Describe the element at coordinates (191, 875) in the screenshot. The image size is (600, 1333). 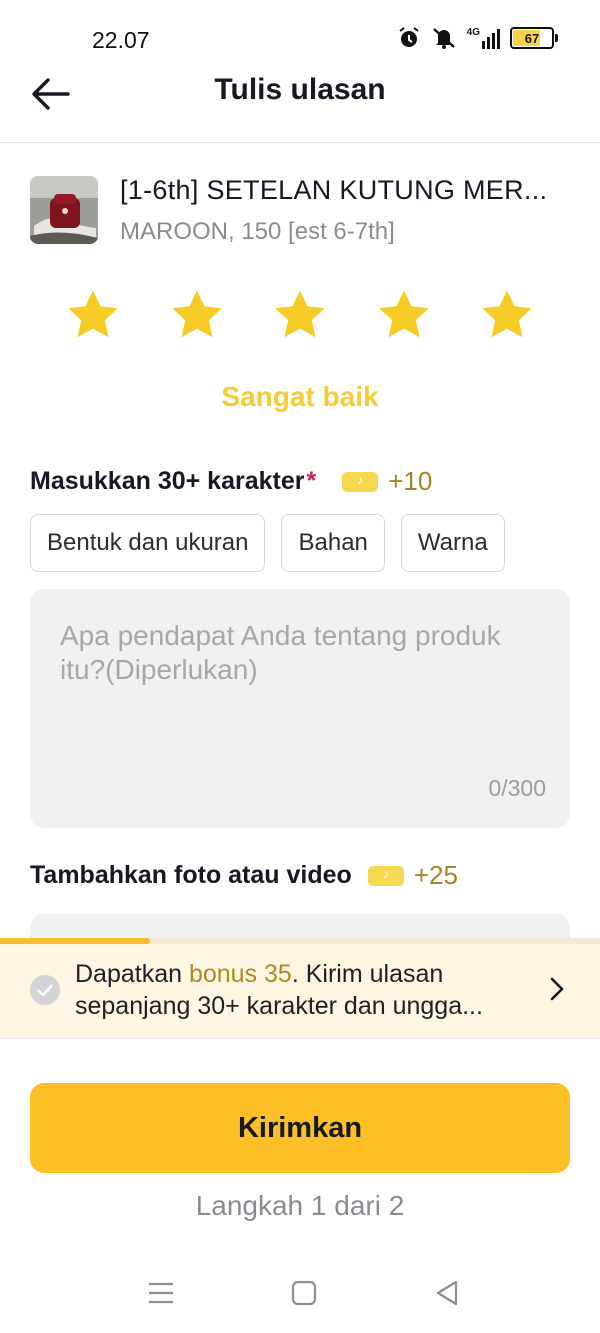
I see `media-label: Tambahkan foto atau video` at that location.